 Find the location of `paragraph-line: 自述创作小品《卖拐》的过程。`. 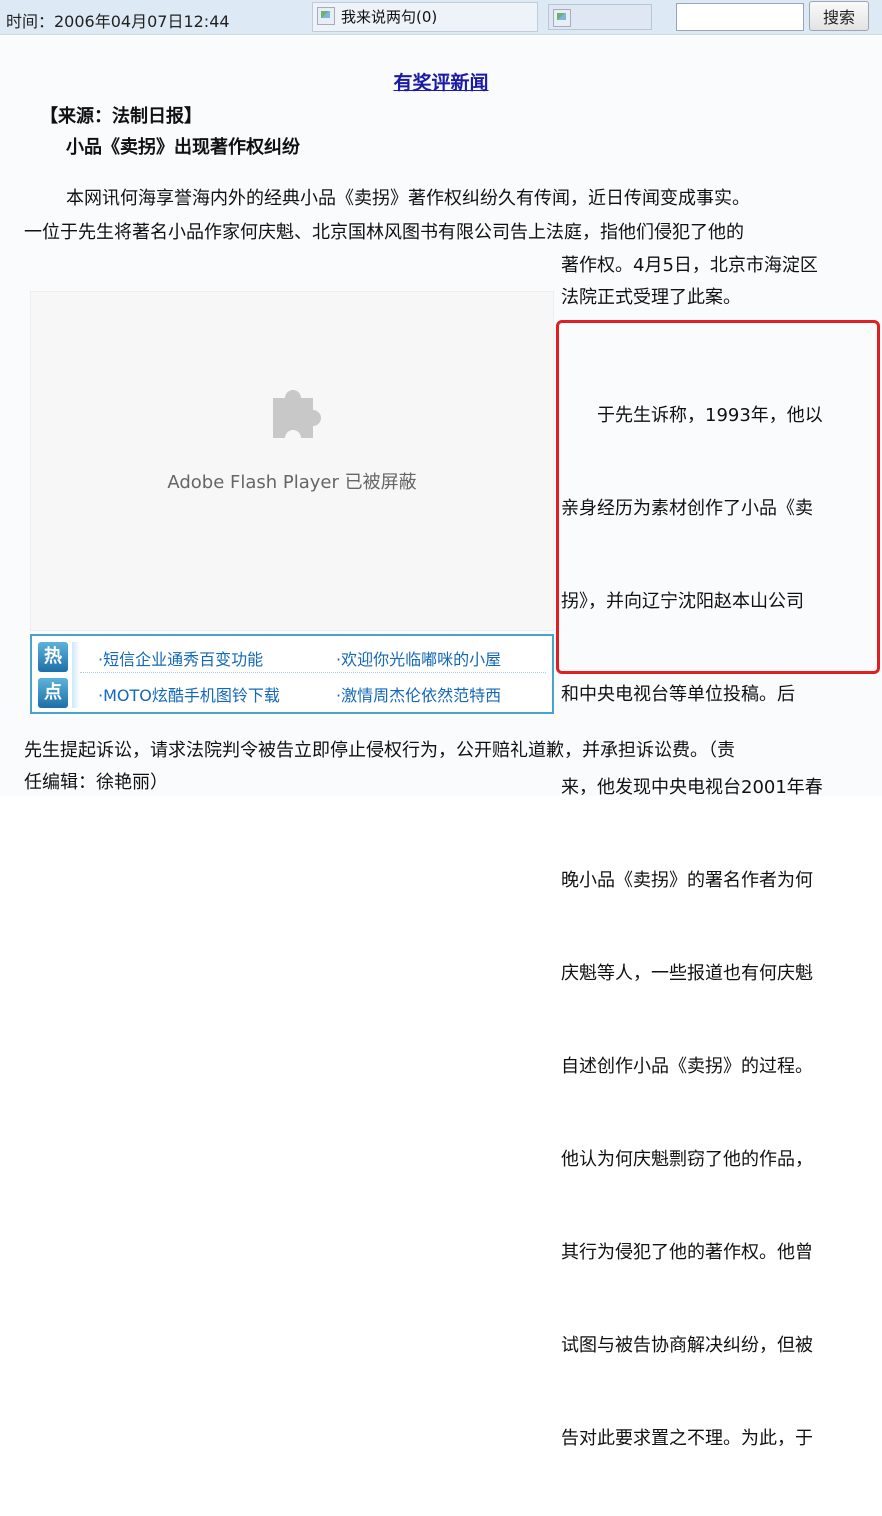

paragraph-line: 自述创作小品《卖拐》的过程。 is located at coordinates (687, 1066).